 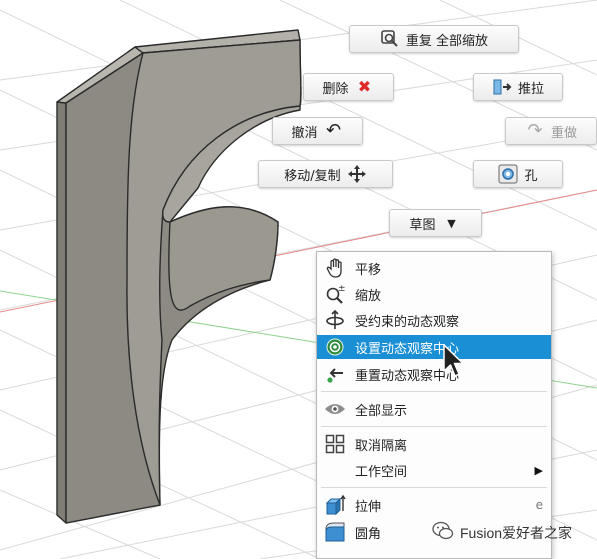 I want to click on menu-item-workspace: 工作空间 ▶, so click(x=434, y=470).